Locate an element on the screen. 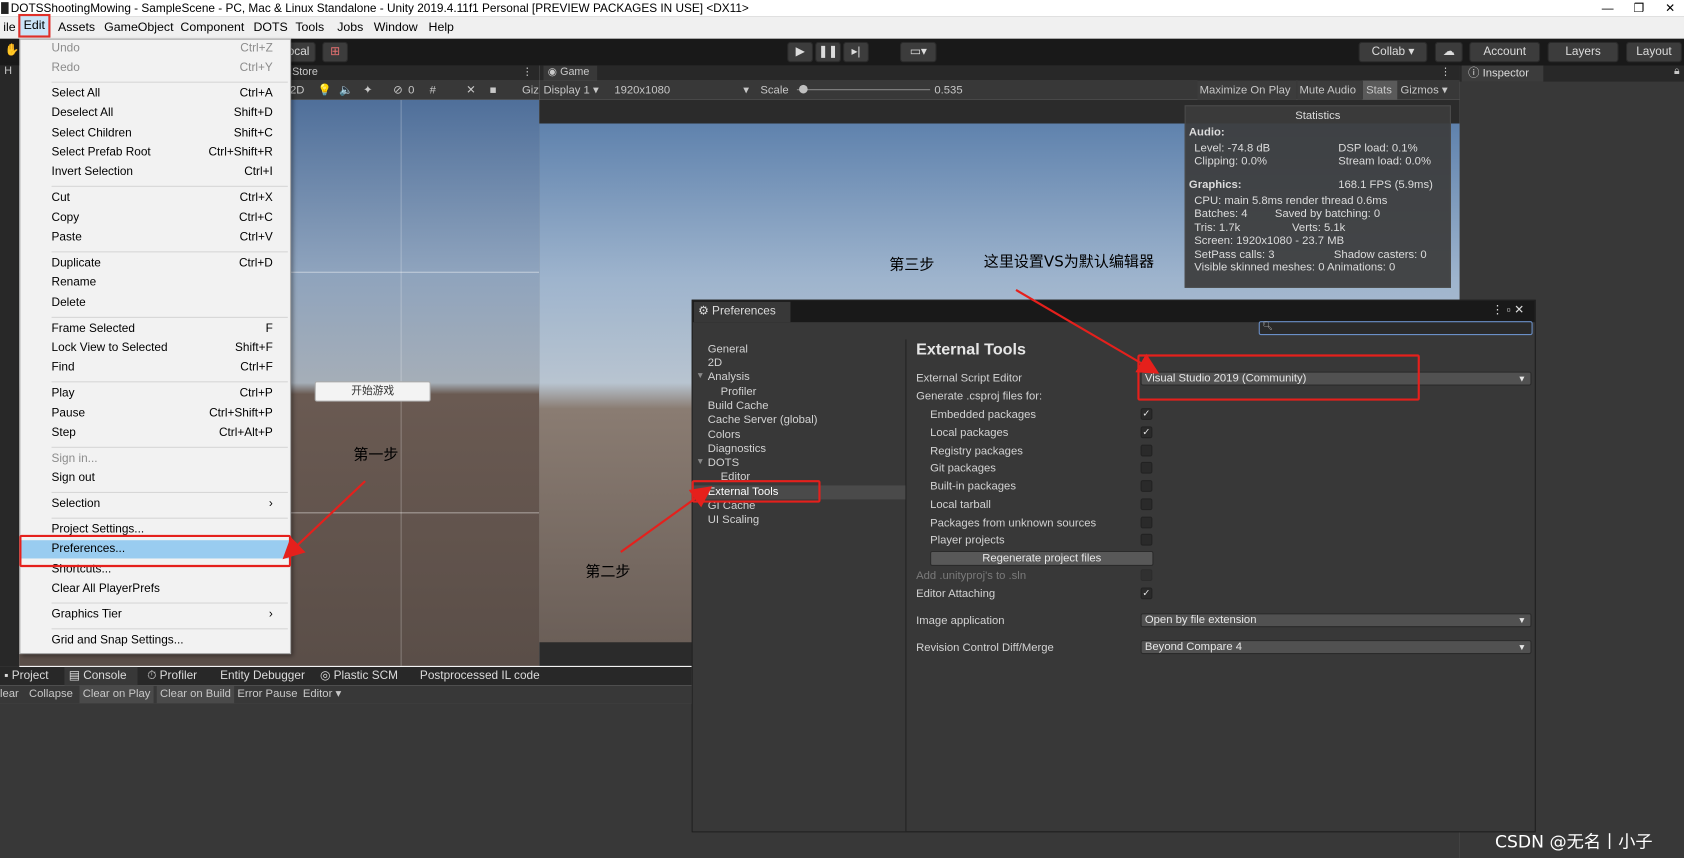 This screenshot has height=858, width=1684. arrow-step1 is located at coordinates (324, 520).